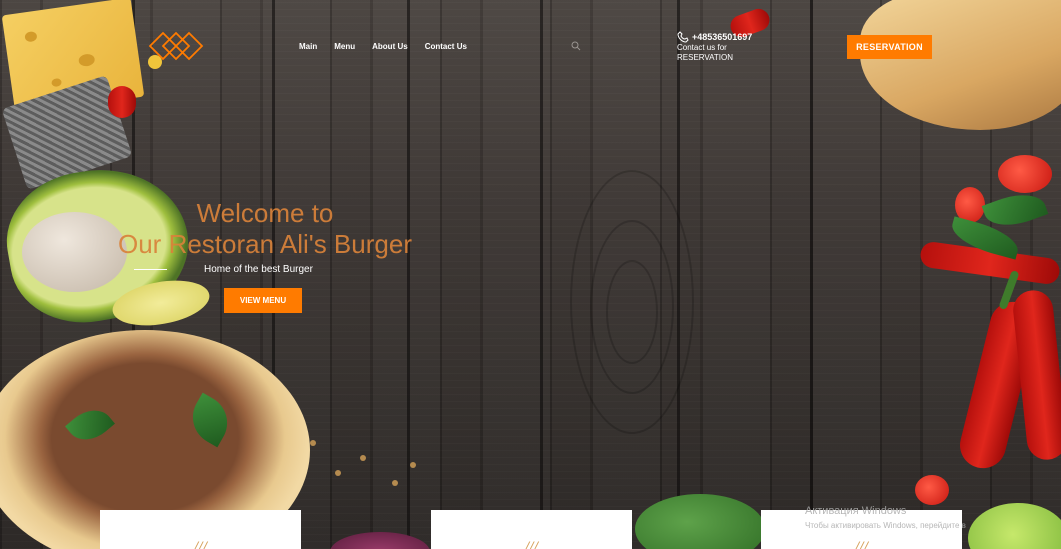 This screenshot has height=549, width=1061. What do you see at coordinates (308, 46) in the screenshot?
I see `nav-item-main: Main` at bounding box center [308, 46].